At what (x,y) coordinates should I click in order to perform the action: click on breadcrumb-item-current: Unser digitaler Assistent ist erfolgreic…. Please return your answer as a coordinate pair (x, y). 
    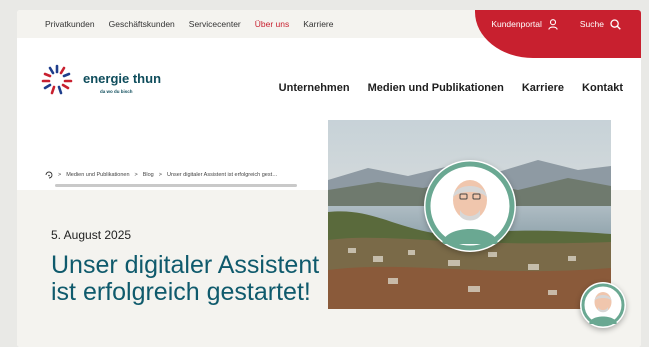
    Looking at the image, I should click on (222, 175).